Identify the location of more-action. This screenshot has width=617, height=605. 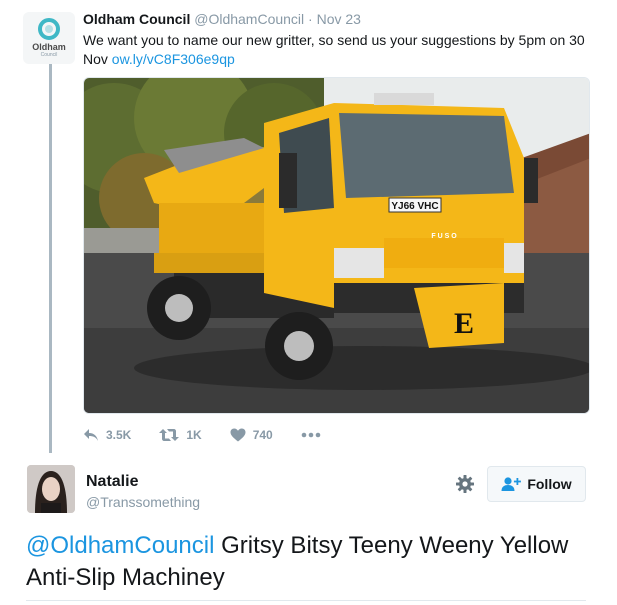
(314, 435).